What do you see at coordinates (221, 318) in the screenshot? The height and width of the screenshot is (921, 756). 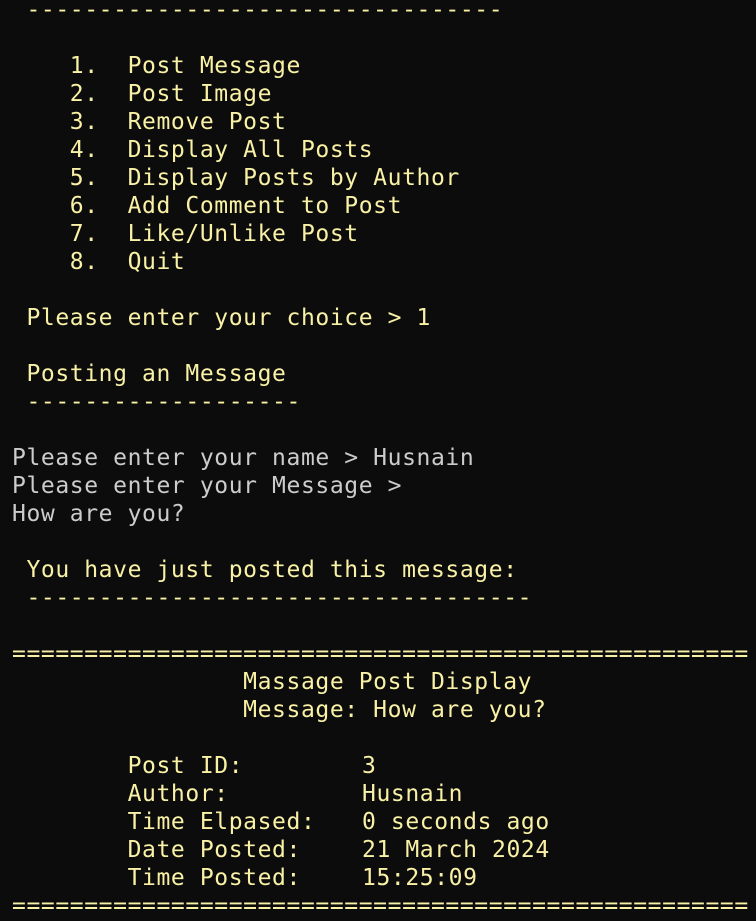 I see `choice-prompt: Please enter your choice > 1` at bounding box center [221, 318].